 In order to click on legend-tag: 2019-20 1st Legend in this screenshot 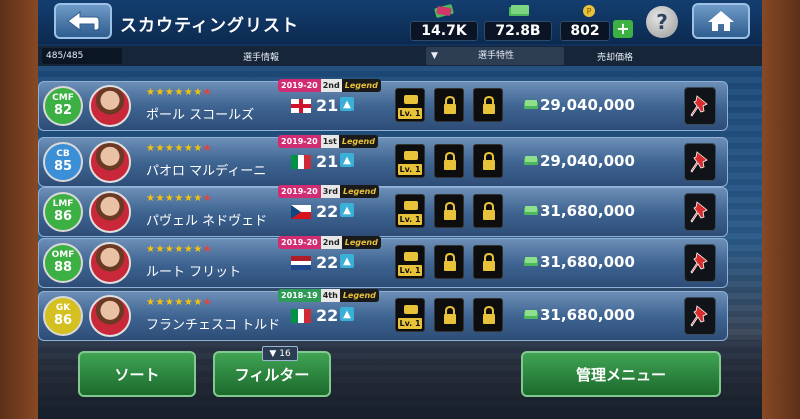, I will do `click(328, 141)`.